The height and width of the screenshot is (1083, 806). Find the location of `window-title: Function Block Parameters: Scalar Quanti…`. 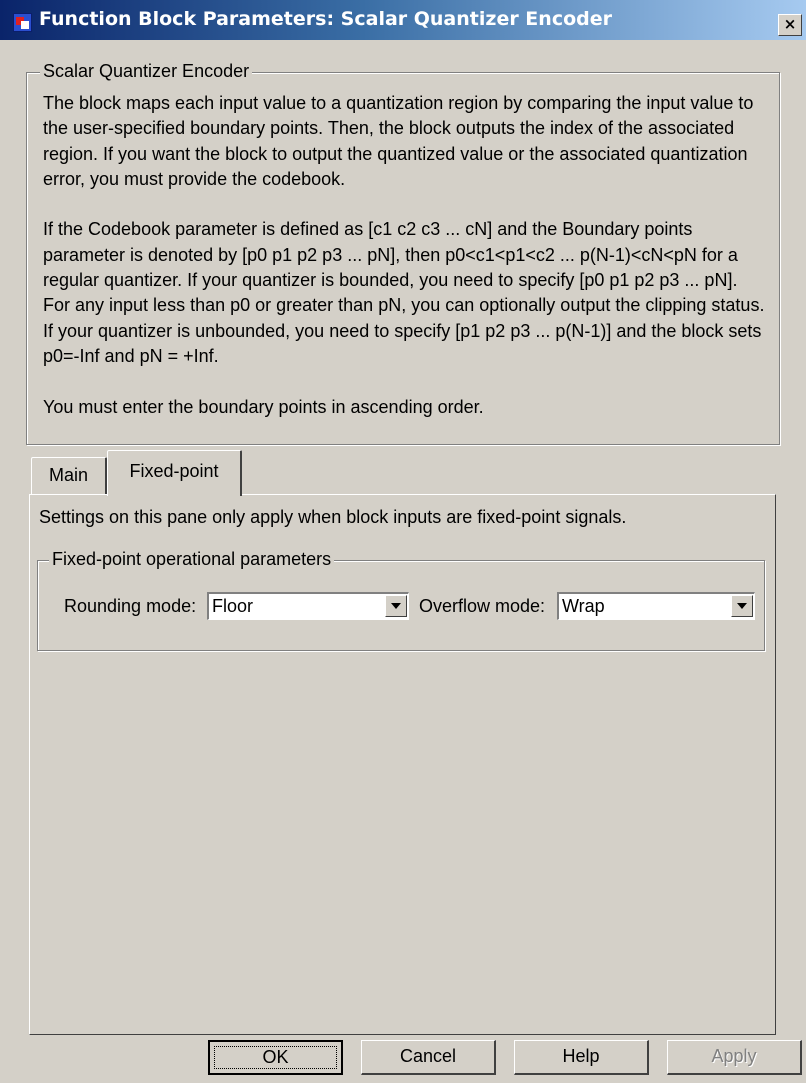

window-title: Function Block Parameters: Scalar Quanti… is located at coordinates (325, 19).